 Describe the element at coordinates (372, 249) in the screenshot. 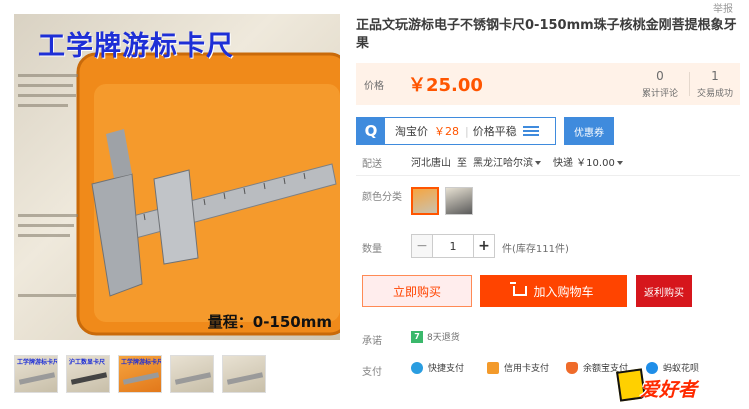

I see `quantity-label: 数量` at that location.